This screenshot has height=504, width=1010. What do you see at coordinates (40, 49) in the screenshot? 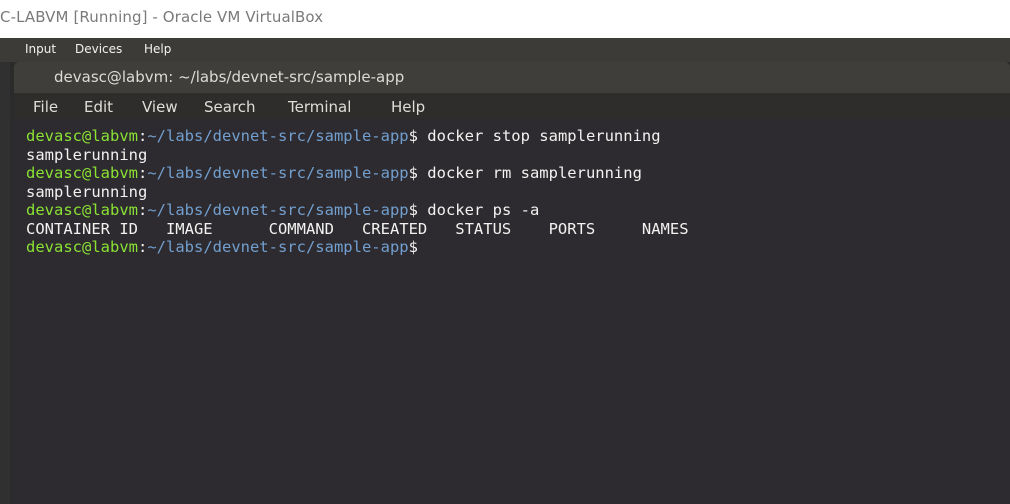
I see `vbox-menu-input: Input` at bounding box center [40, 49].